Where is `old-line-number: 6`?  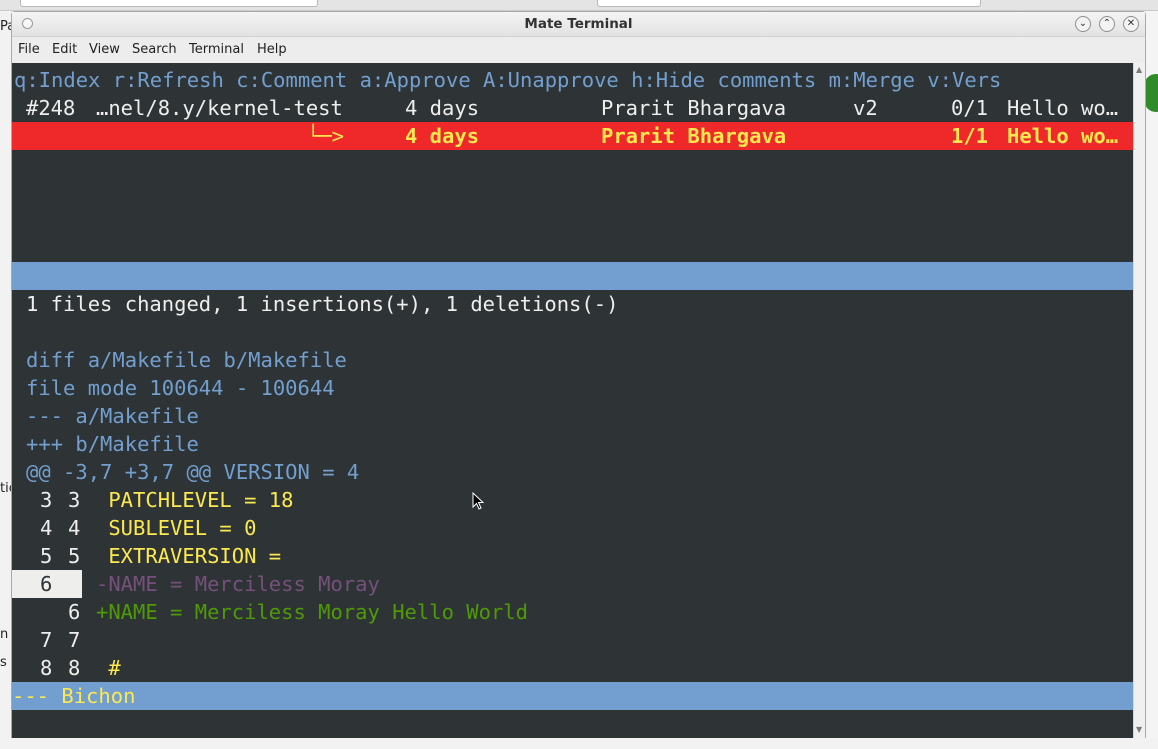
old-line-number: 6 is located at coordinates (46, 584).